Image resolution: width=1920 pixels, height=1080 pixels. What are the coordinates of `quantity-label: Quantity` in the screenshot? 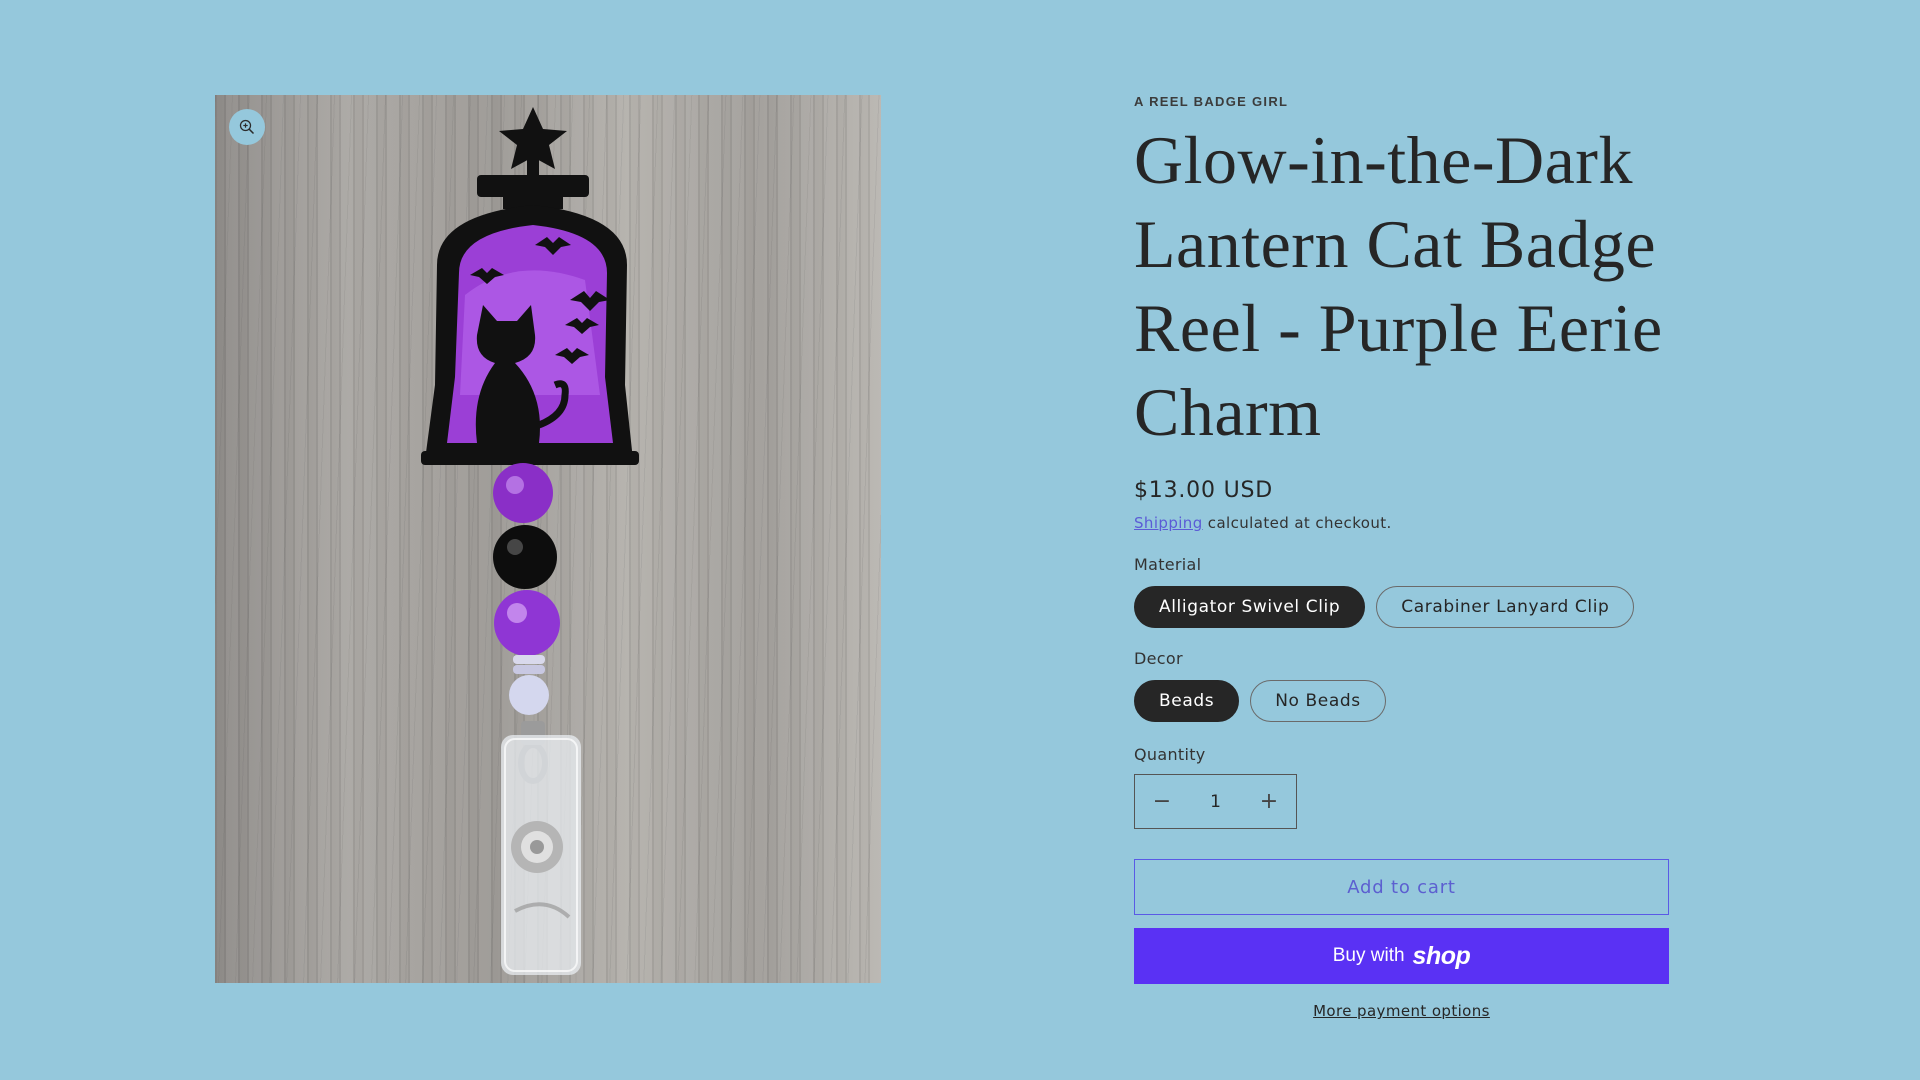 It's located at (1170, 754).